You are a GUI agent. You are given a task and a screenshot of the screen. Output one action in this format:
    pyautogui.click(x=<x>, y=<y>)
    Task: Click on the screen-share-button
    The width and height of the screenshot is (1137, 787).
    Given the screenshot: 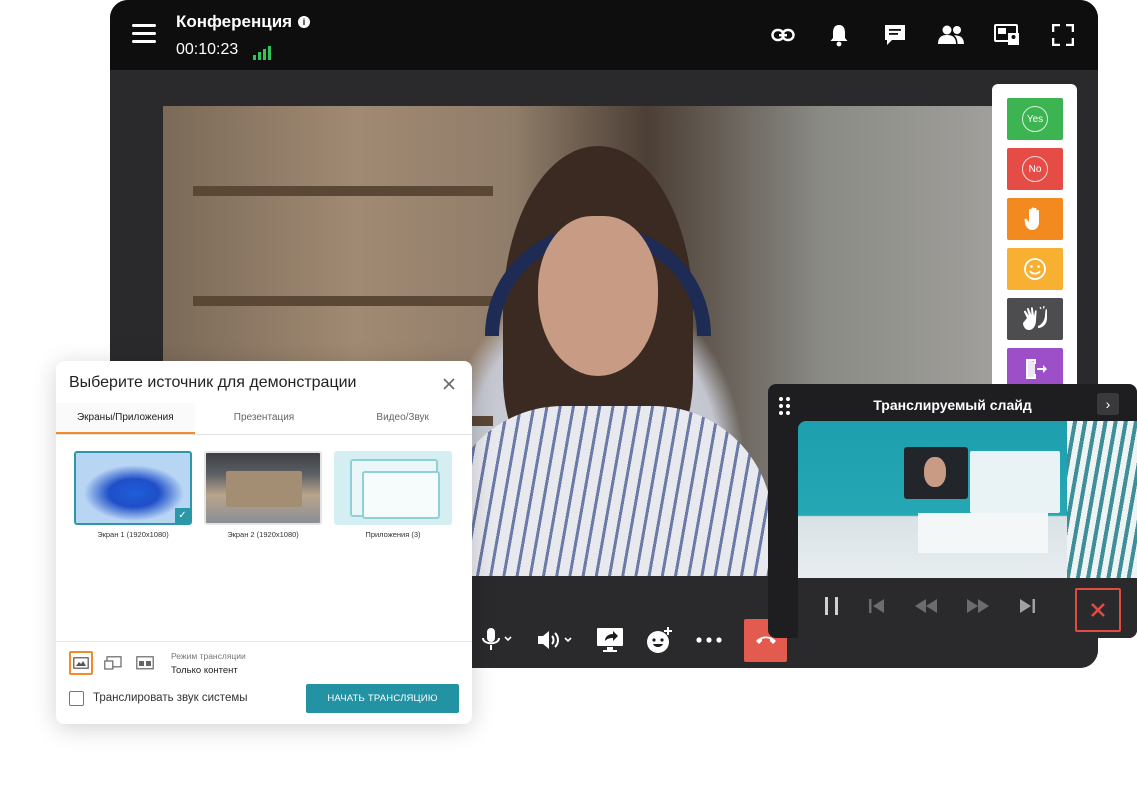 What is the action you would take?
    pyautogui.click(x=610, y=640)
    